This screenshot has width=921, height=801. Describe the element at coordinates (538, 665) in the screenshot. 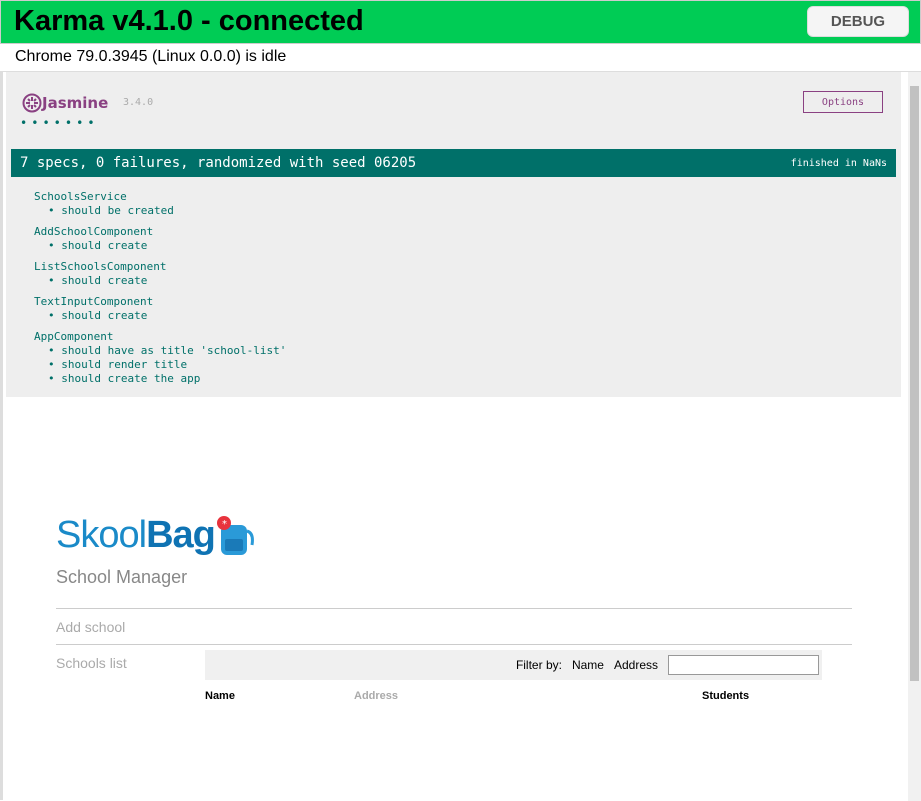

I see `filter-label: Filter by:` at that location.